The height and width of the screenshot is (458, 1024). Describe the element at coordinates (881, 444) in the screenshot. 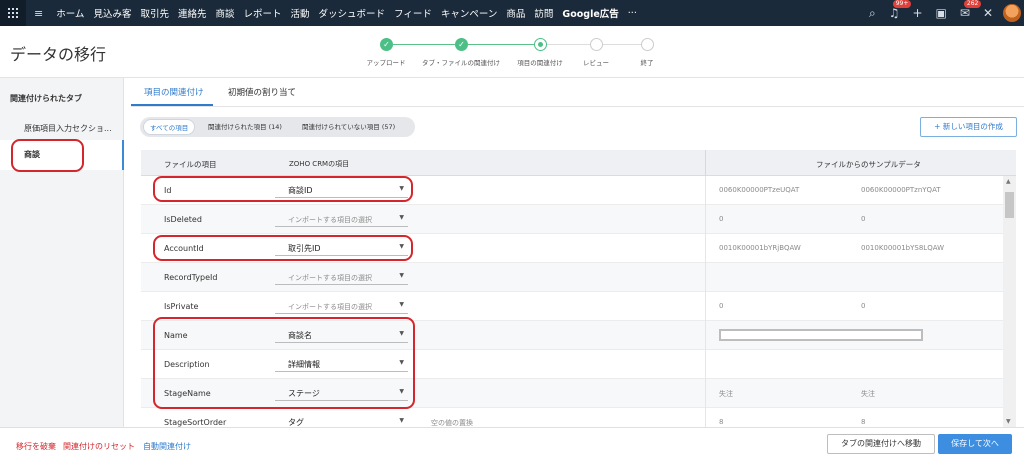

I see `move-to-tab-mapping-button: タブの関連付けへ移動` at that location.